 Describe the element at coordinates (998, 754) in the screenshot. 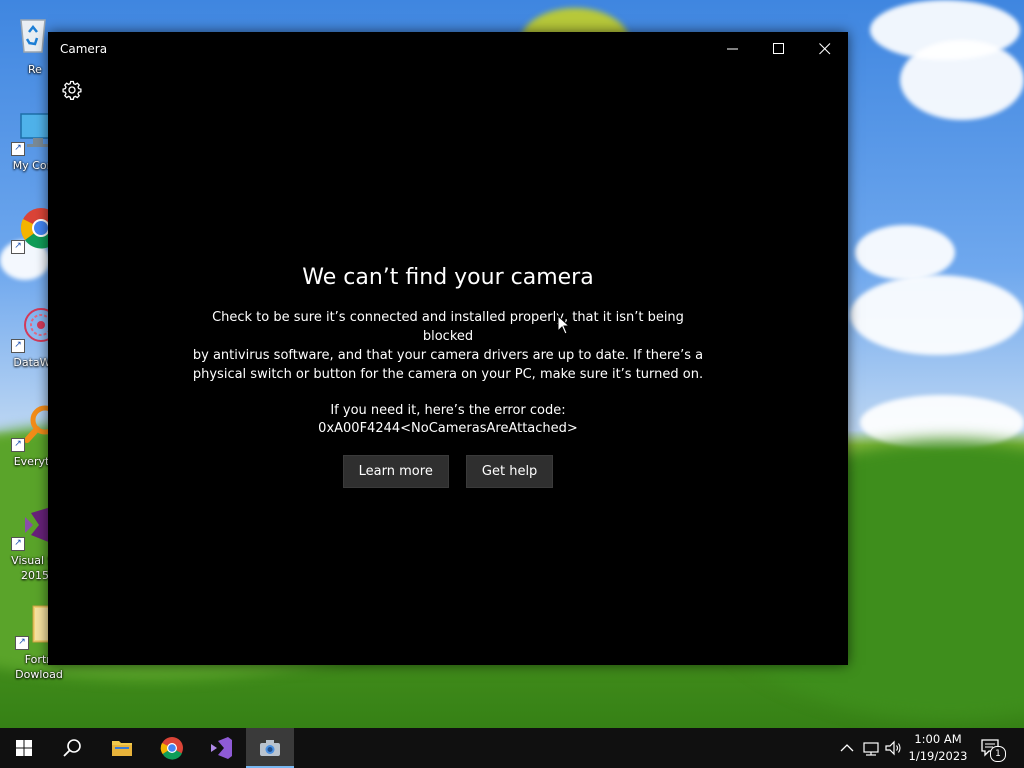

I see `notification-count-badge: 1` at that location.